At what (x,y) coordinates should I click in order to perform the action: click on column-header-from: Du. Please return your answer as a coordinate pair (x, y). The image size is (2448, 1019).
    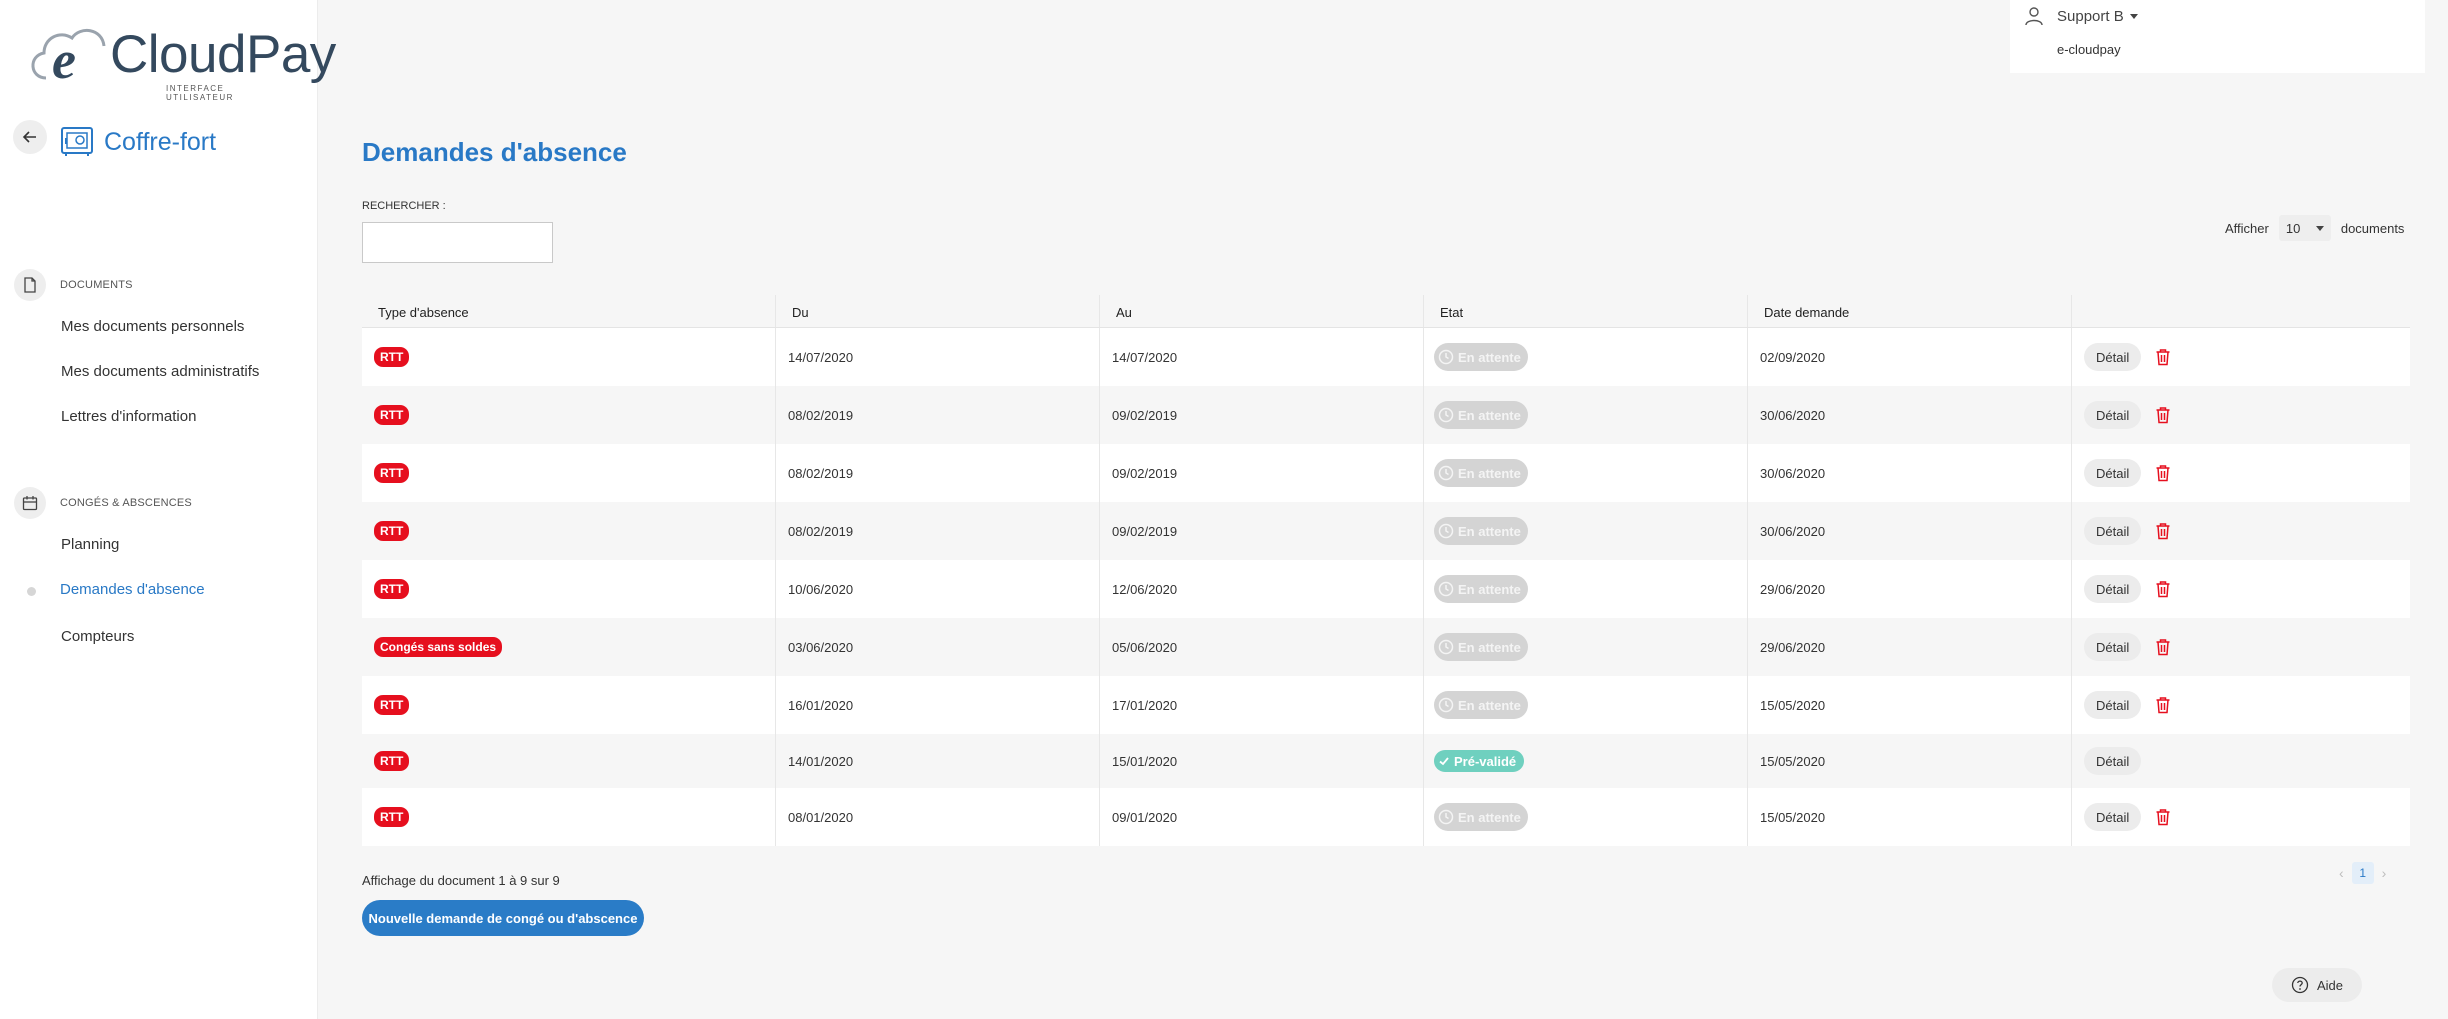
    Looking at the image, I should click on (938, 311).